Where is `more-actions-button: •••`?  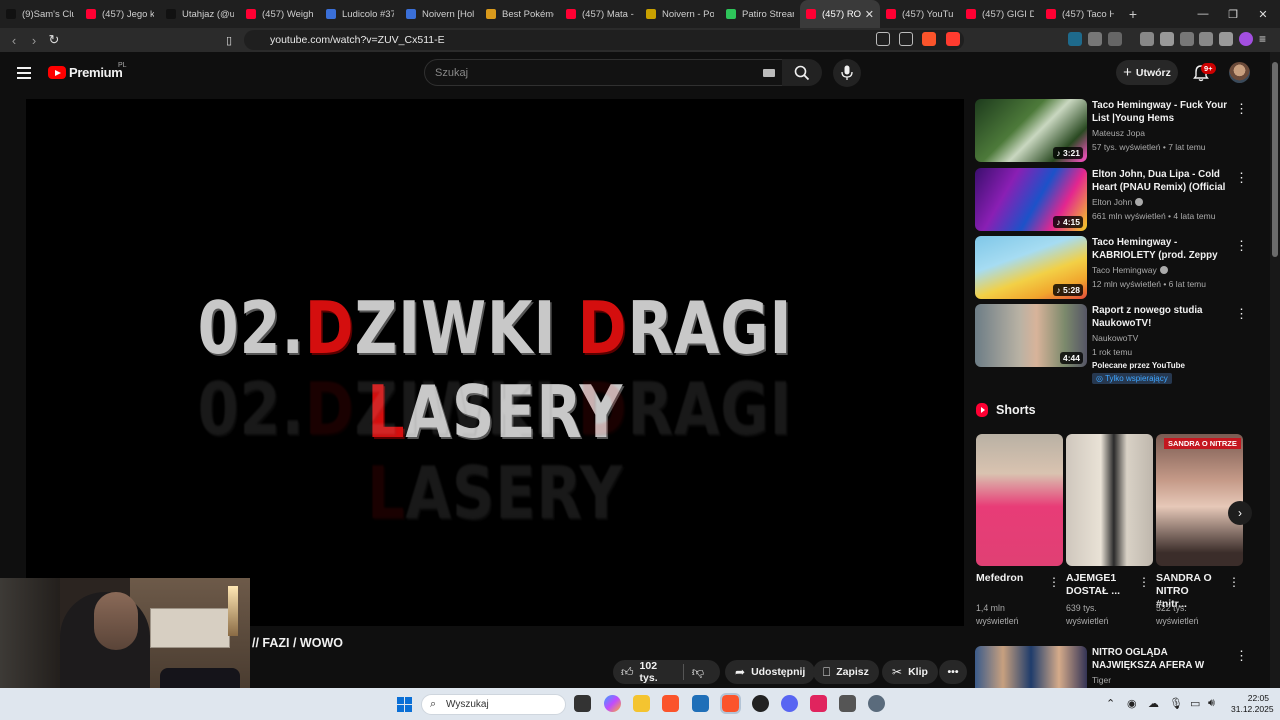
more-actions-button: ••• is located at coordinates (953, 672).